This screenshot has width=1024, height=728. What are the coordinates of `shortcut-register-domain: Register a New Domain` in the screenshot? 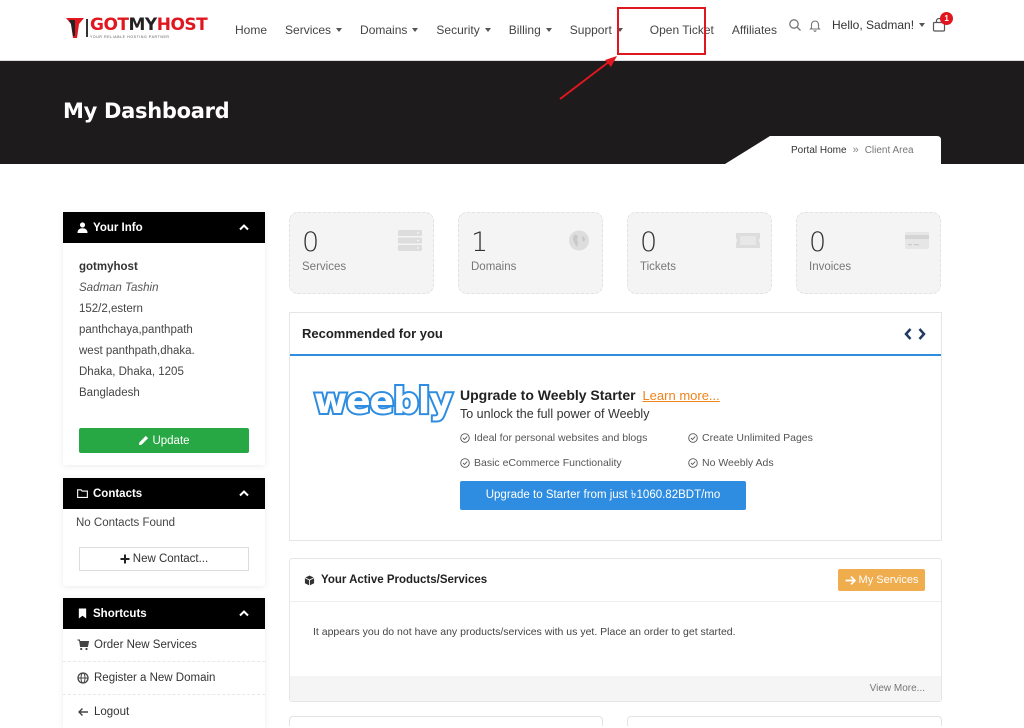 It's located at (164, 678).